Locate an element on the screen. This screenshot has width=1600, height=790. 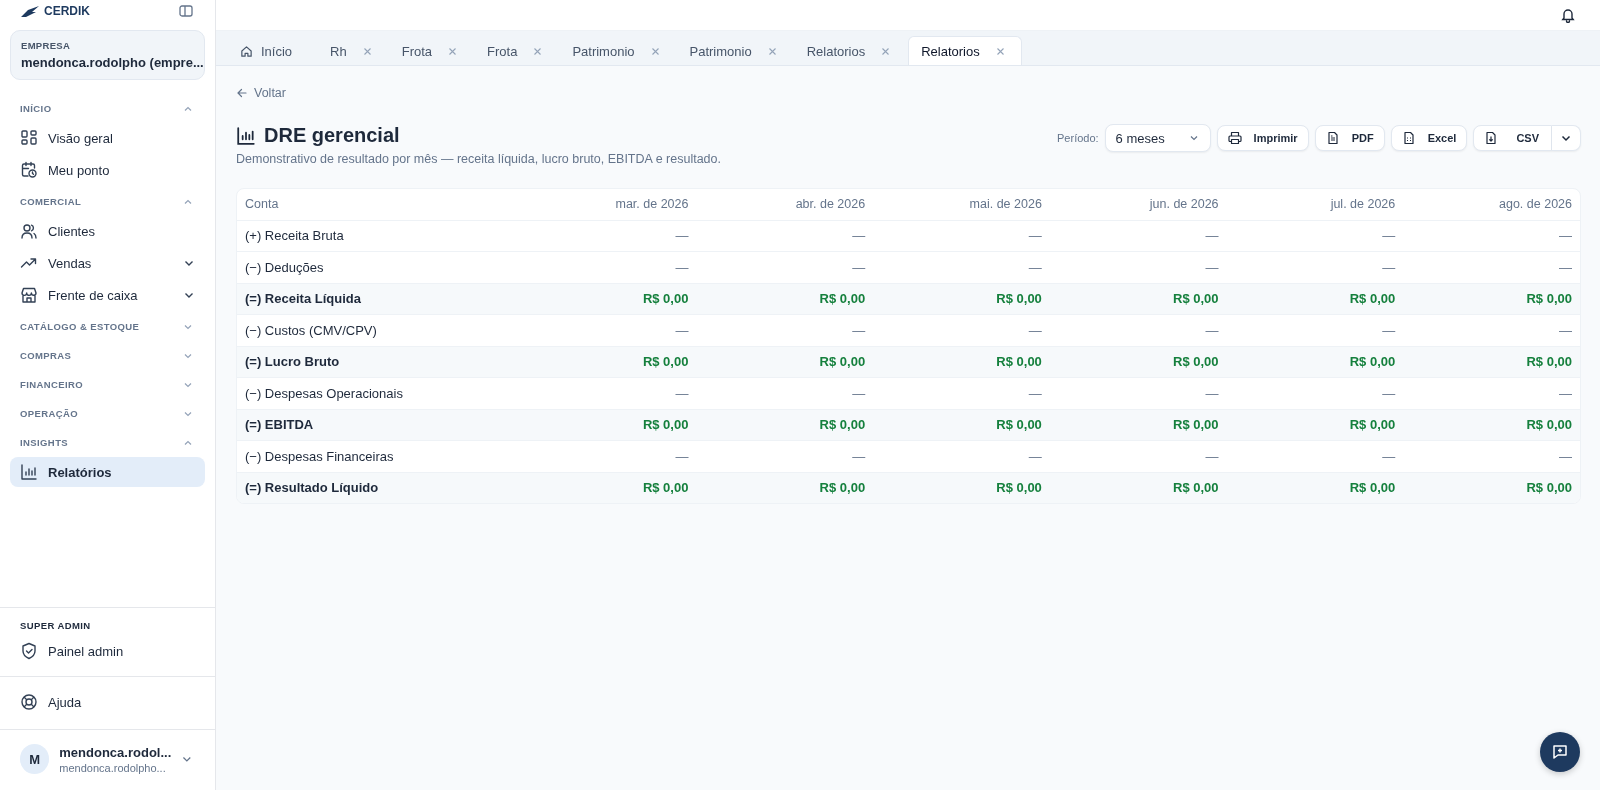
account-cell-text: (=) Lucro Bruto is located at coordinates (292, 362).